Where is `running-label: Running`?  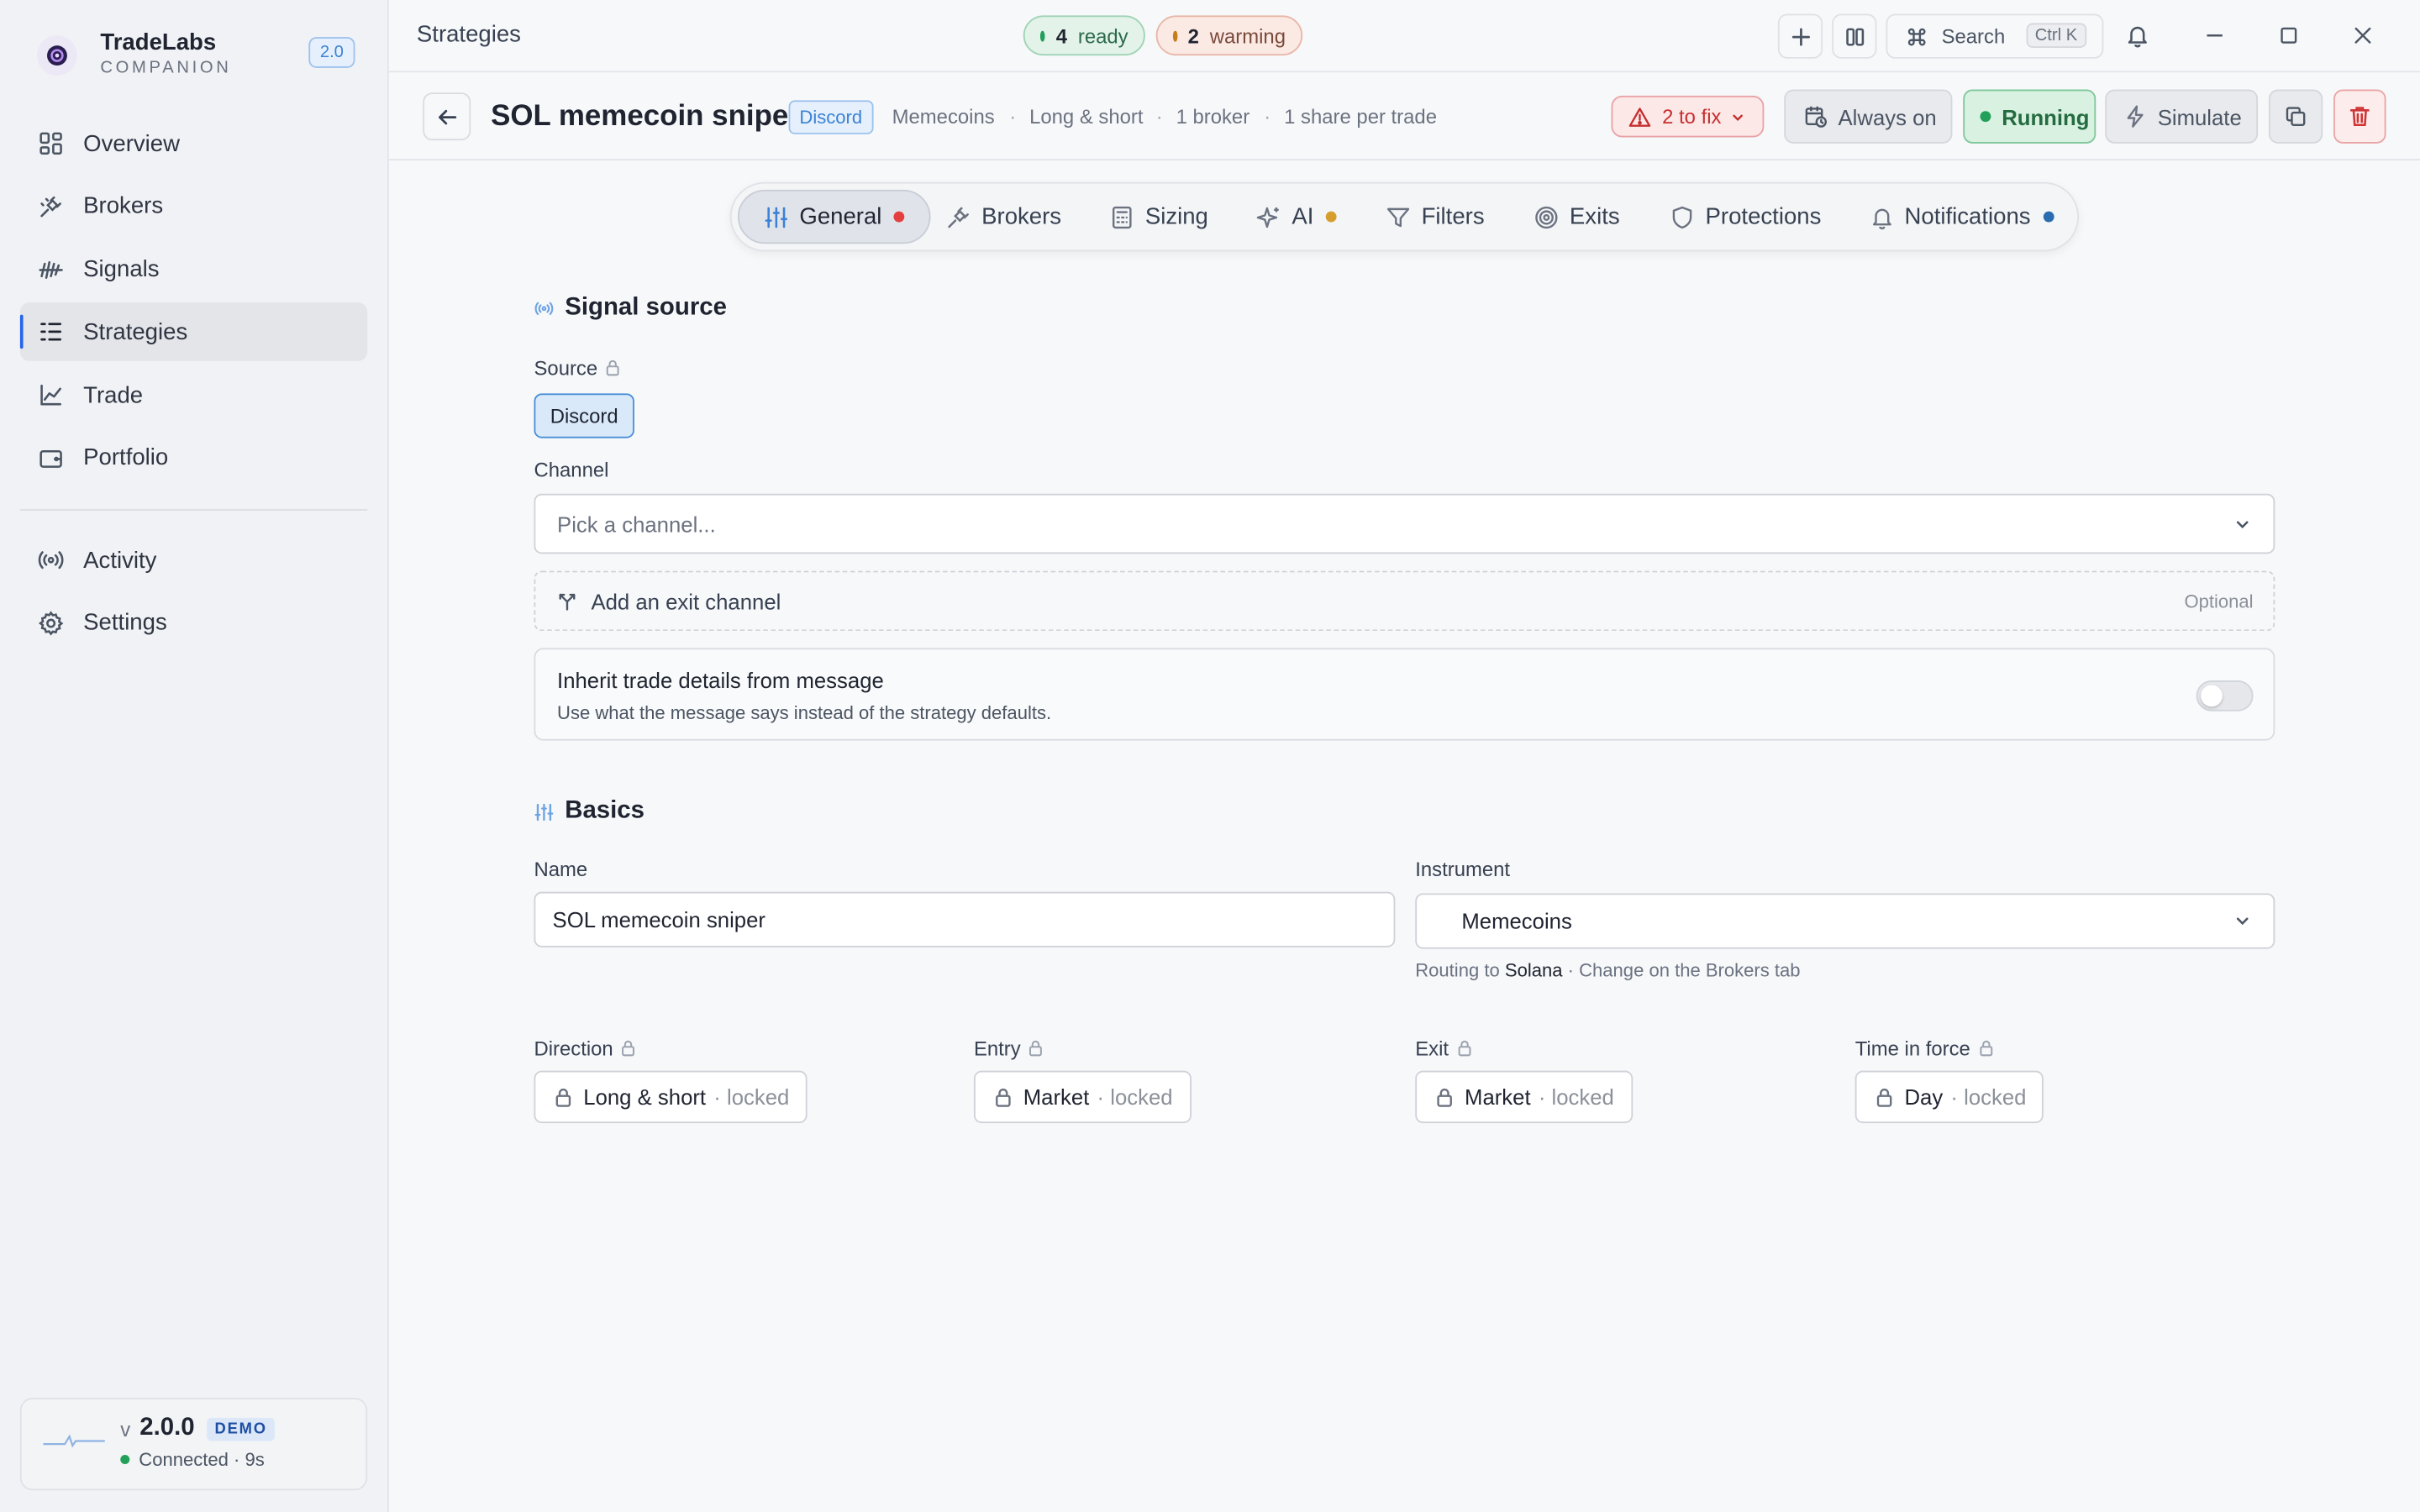 running-label: Running is located at coordinates (2046, 116).